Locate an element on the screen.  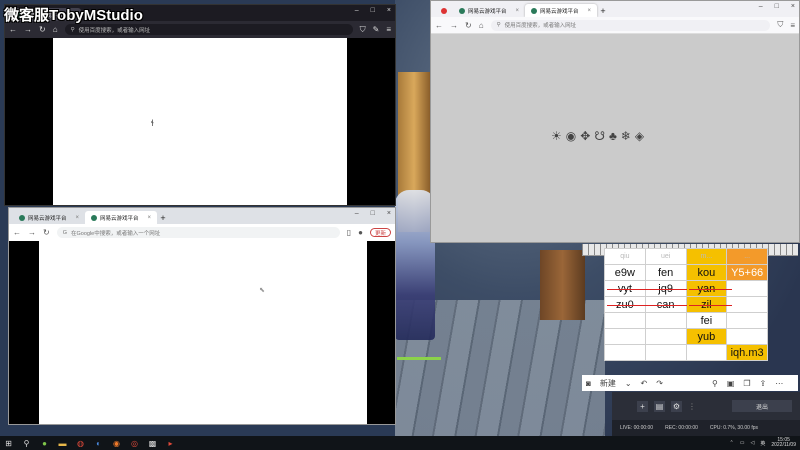
delete-button: ▤ is located at coordinates (659, 406).